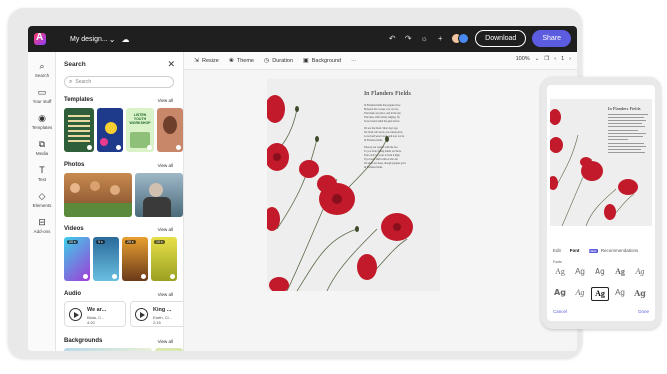 The width and height of the screenshot is (667, 374). I want to click on background-button: ▣ Background, so click(322, 61).